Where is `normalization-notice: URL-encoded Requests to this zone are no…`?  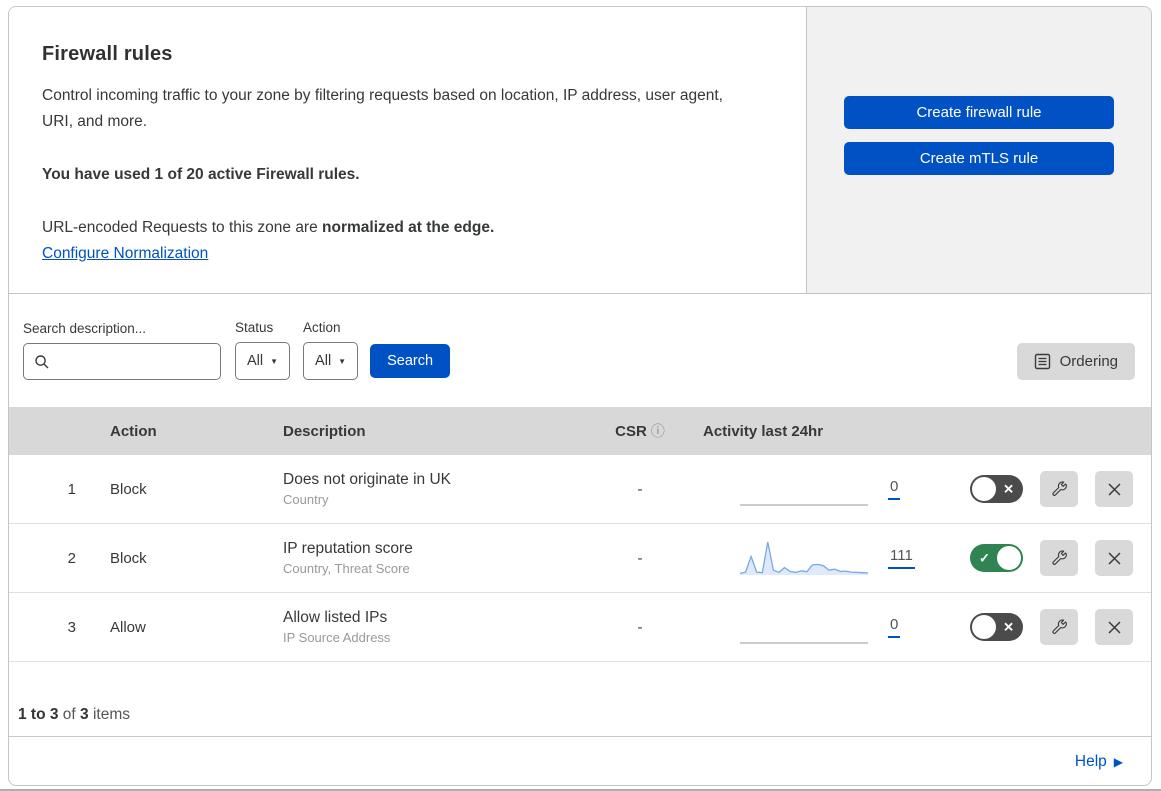 normalization-notice: URL-encoded Requests to this zone are no… is located at coordinates (394, 228).